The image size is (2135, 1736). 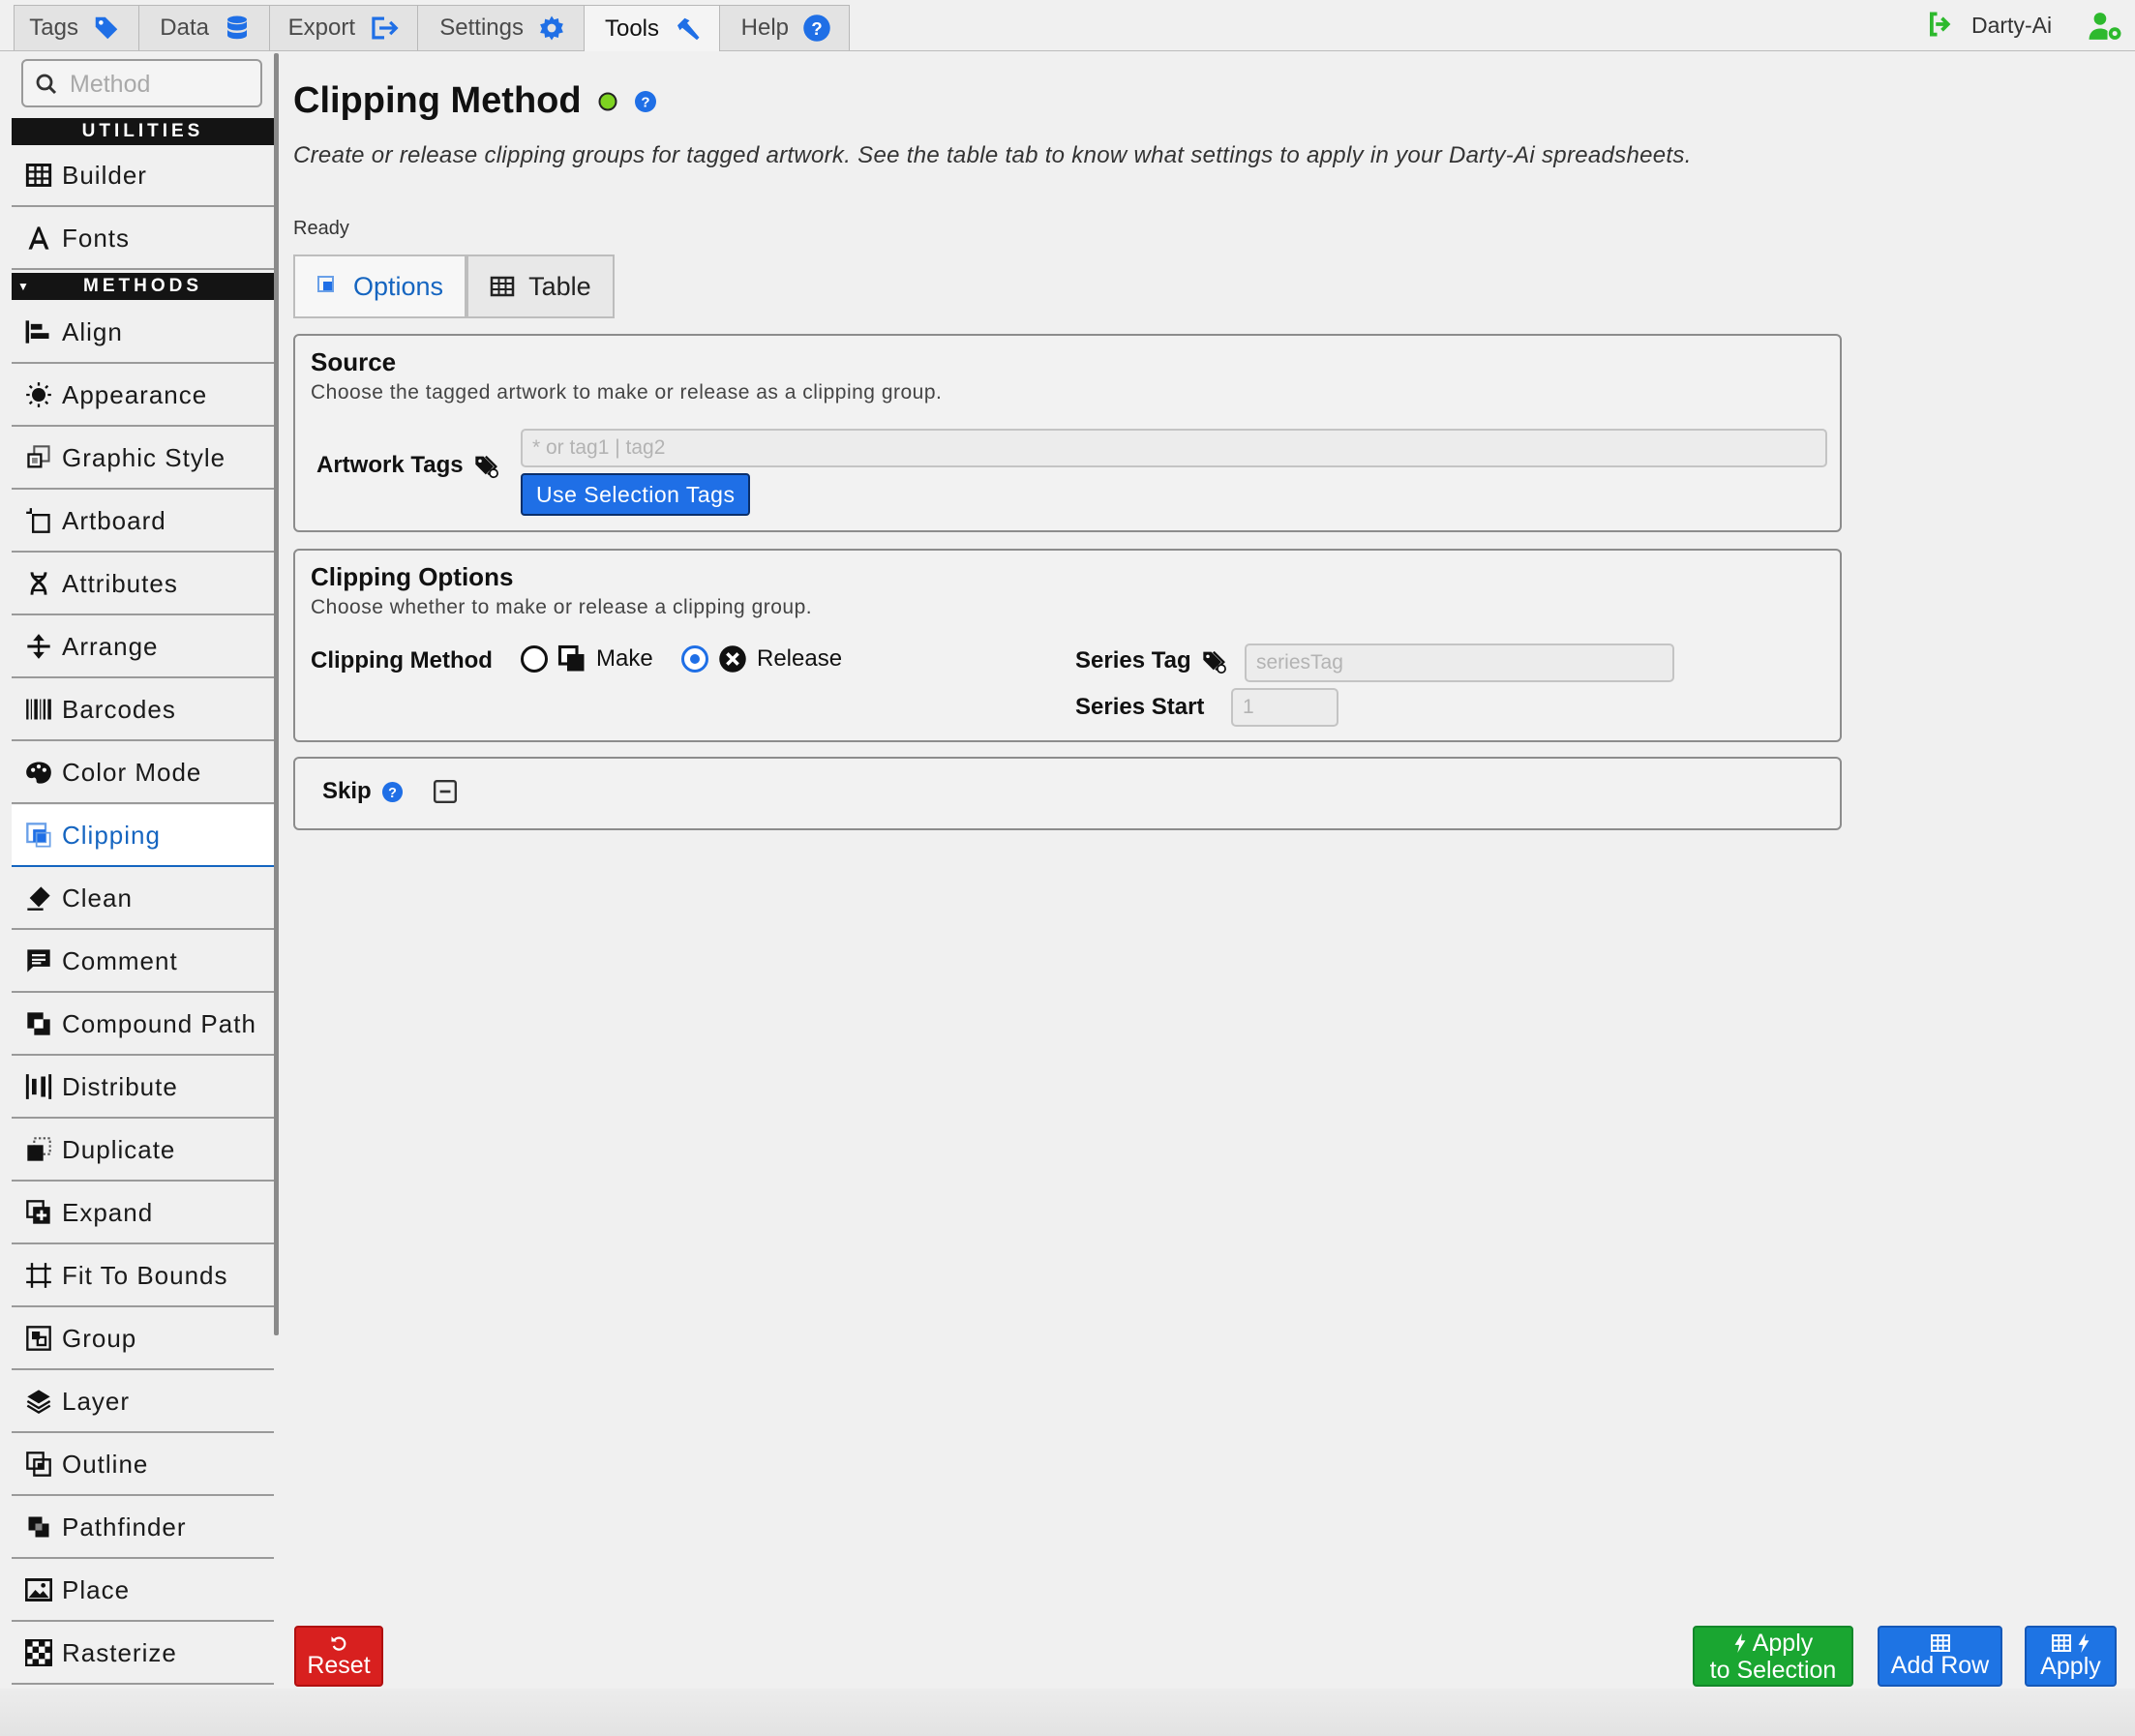 I want to click on page-title: Clipping Method ?, so click(x=475, y=101).